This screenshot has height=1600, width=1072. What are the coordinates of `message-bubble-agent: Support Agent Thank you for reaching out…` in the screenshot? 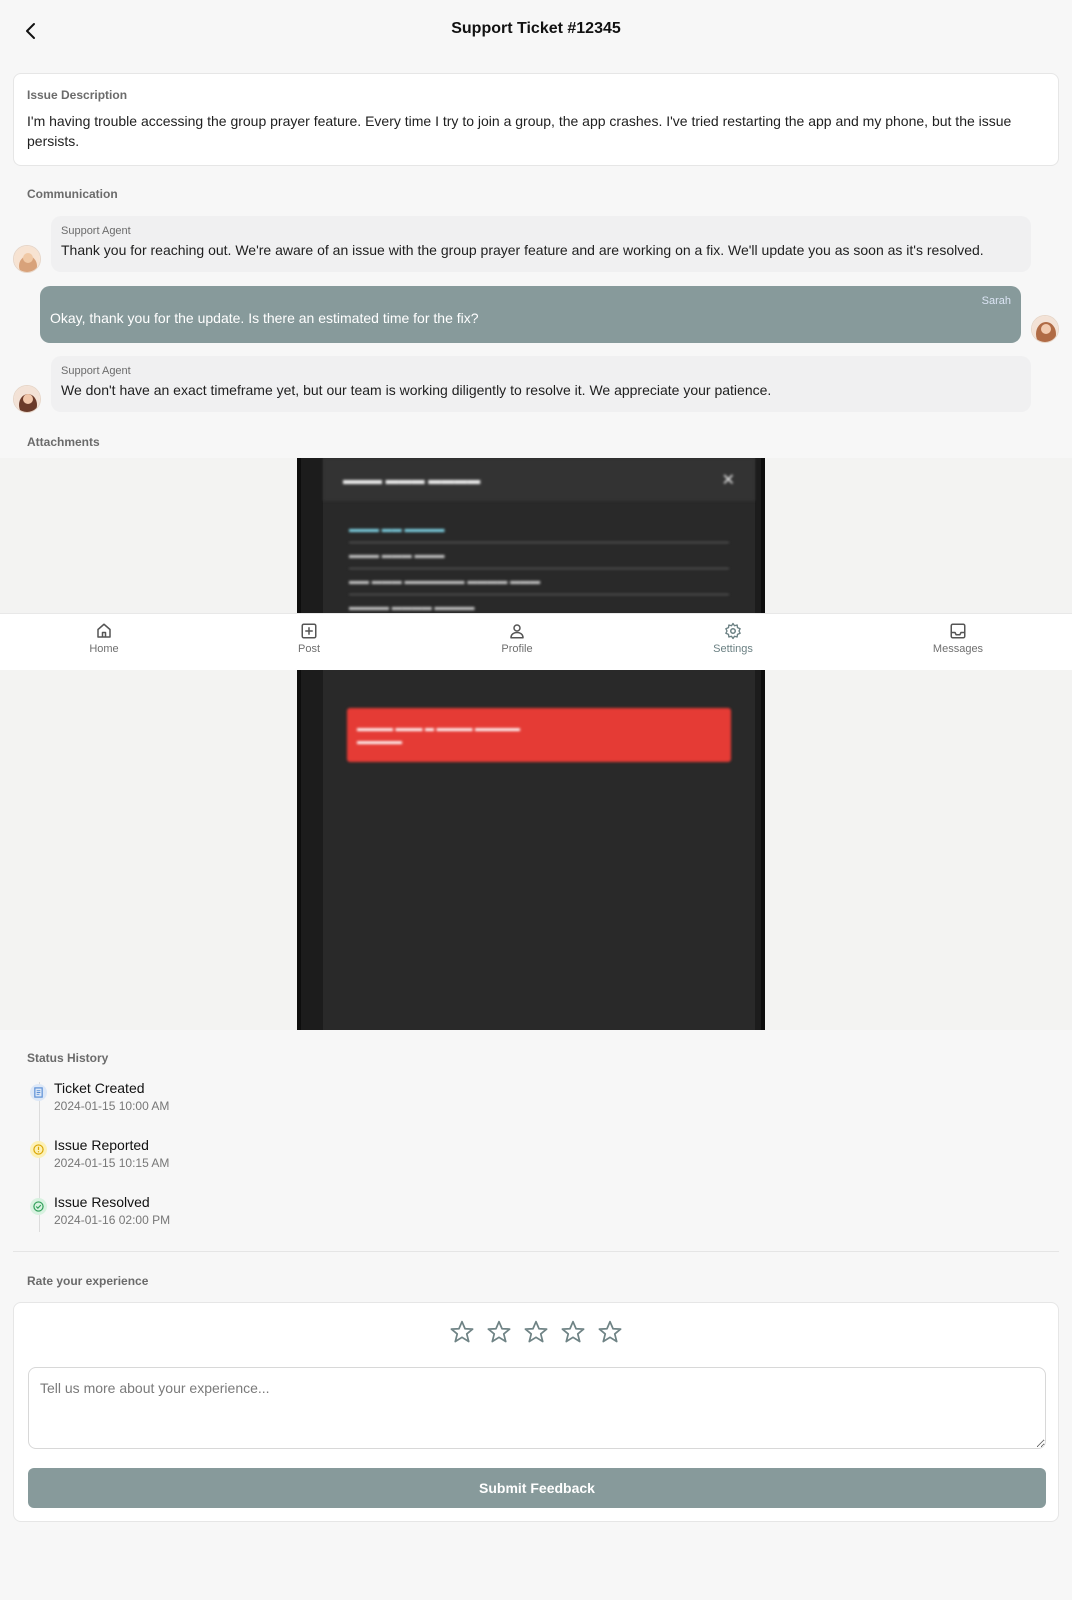 It's located at (541, 244).